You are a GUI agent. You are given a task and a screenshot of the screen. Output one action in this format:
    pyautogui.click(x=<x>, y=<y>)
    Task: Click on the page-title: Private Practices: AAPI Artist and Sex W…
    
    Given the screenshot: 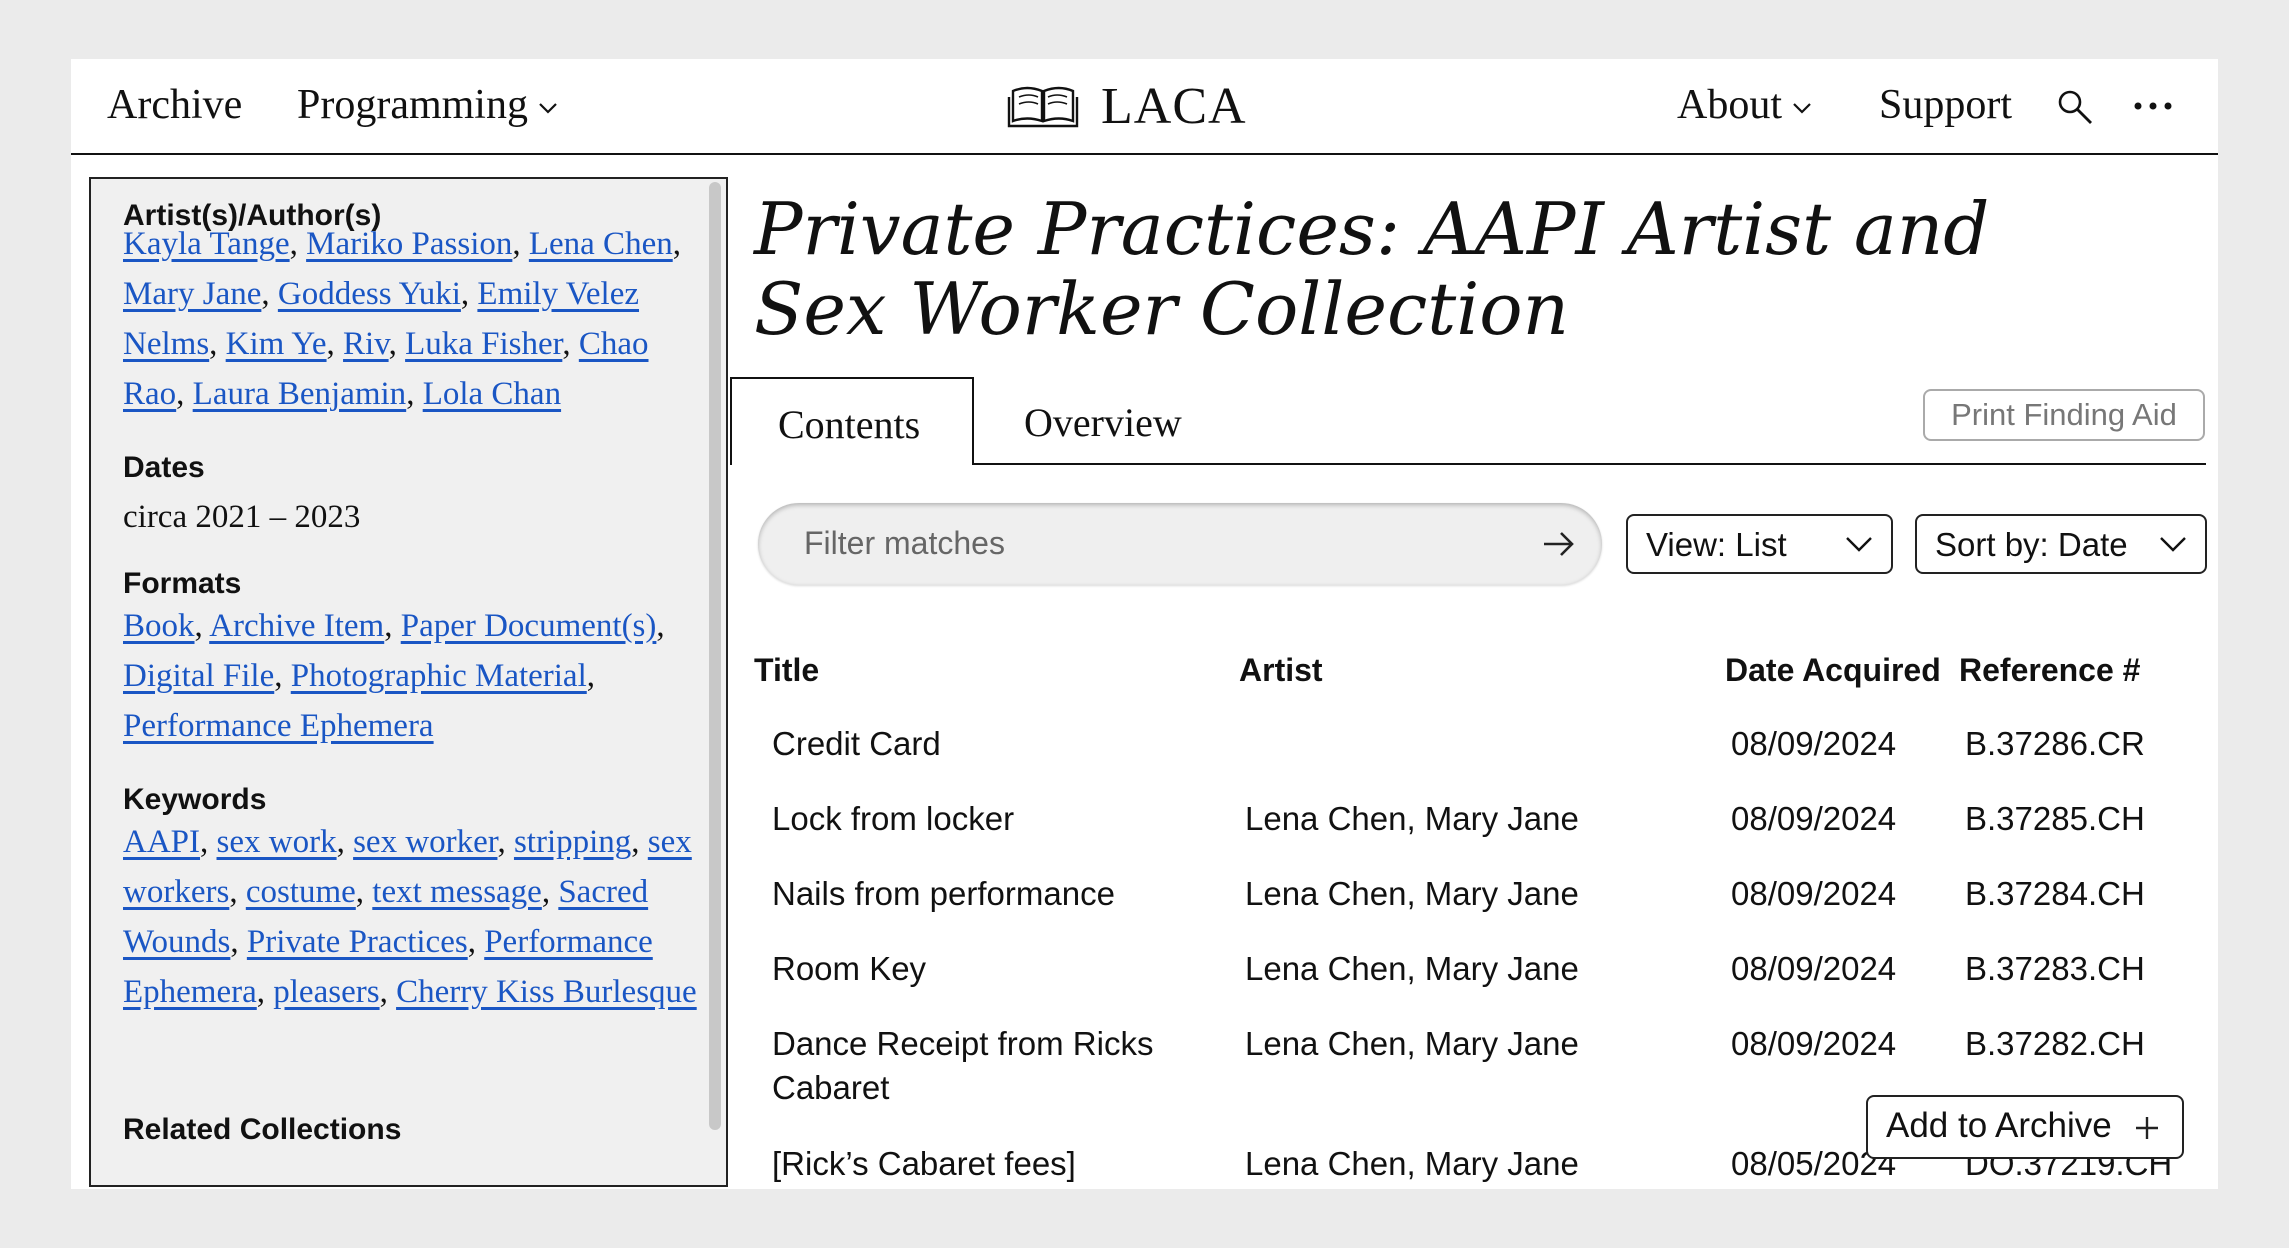 What is the action you would take?
    pyautogui.click(x=1372, y=269)
    